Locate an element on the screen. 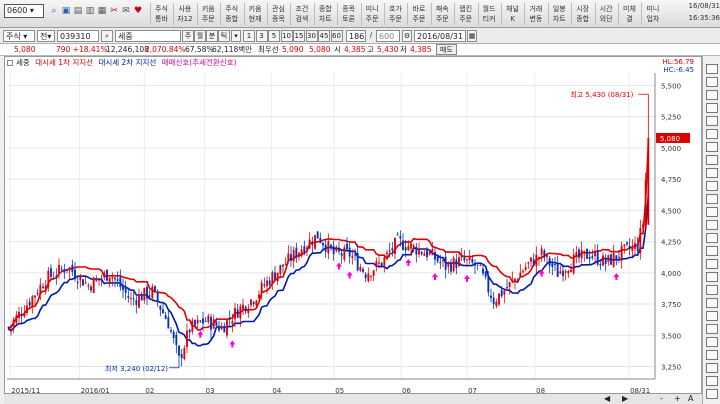 The width and height of the screenshot is (720, 404). toolbar-button-7: 종합 차트 is located at coordinates (324, 14).